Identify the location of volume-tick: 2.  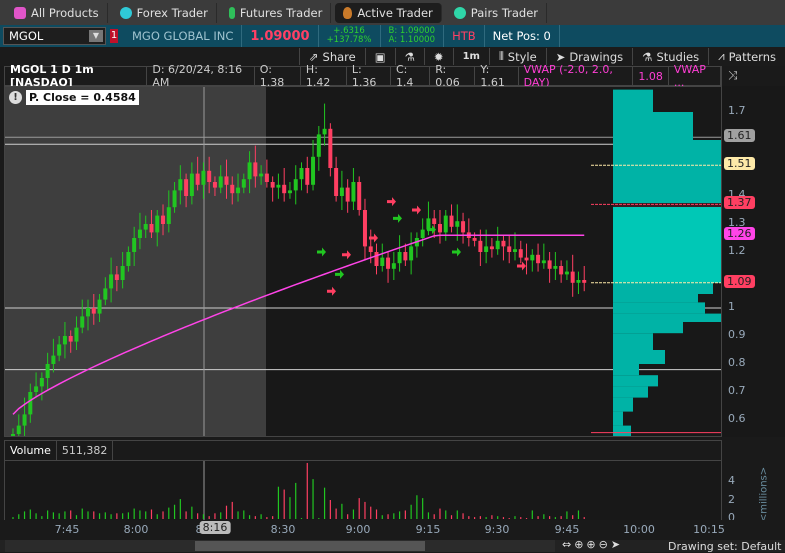
(731, 499).